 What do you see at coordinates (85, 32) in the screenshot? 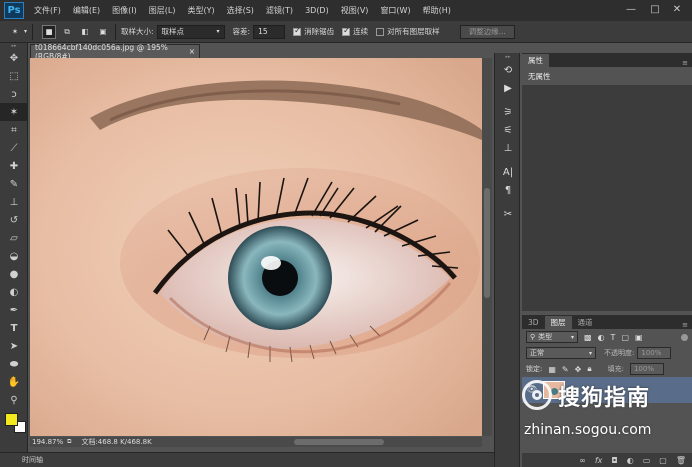
I see `subtract-selection-icon: ◧` at bounding box center [85, 32].